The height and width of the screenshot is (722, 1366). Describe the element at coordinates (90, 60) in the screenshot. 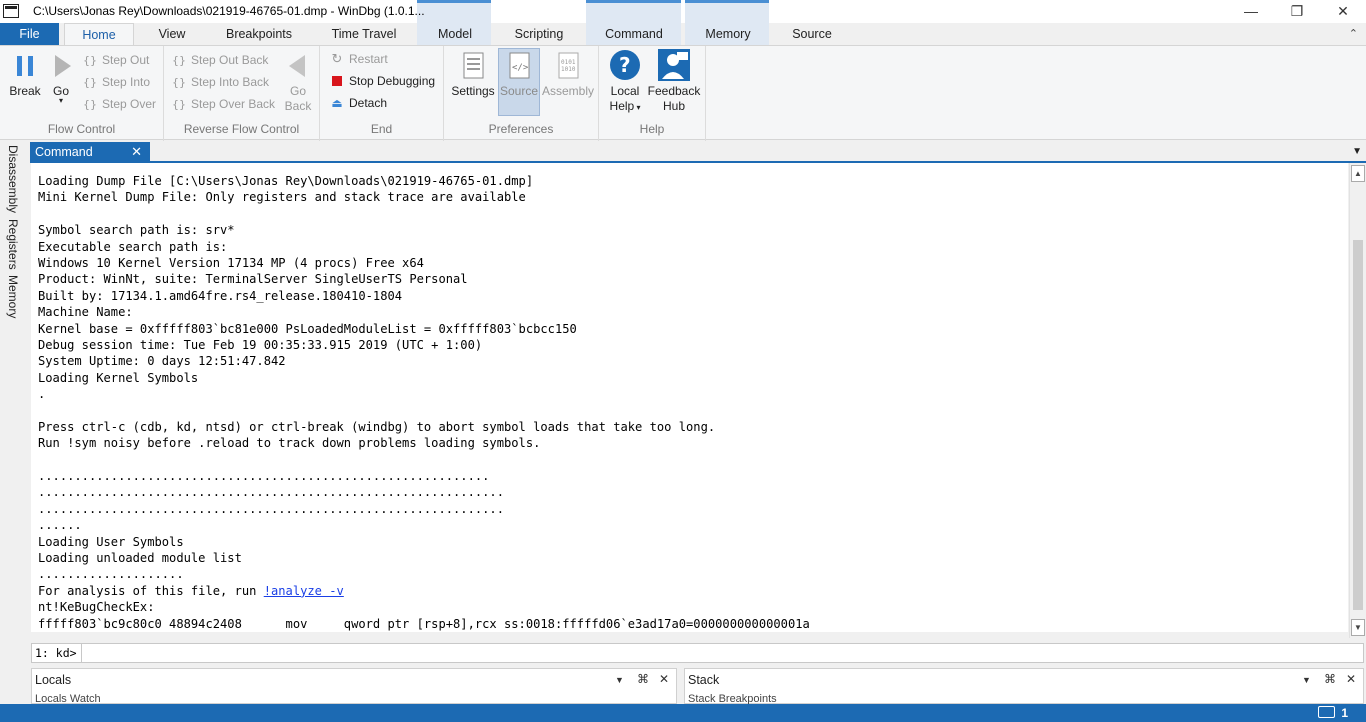

I see `step-out-icon: {}` at that location.